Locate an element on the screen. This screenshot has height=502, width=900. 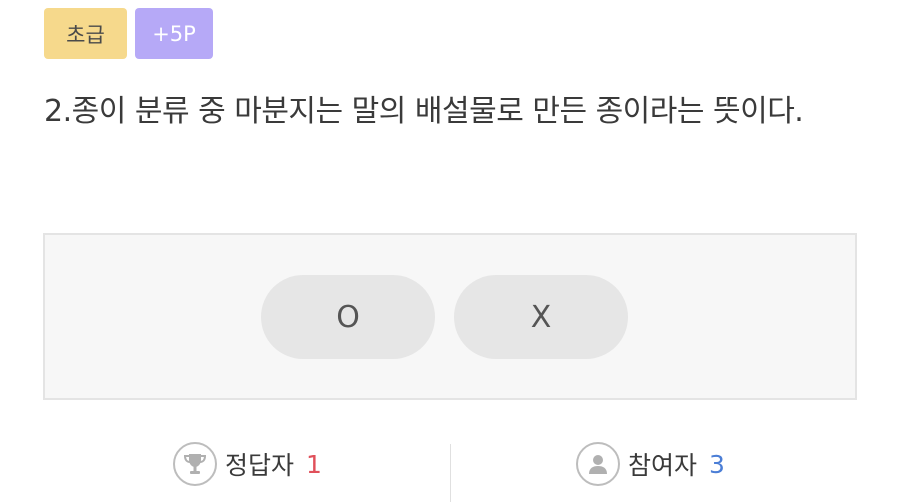
participants-label: 참여자 is located at coordinates (663, 465).